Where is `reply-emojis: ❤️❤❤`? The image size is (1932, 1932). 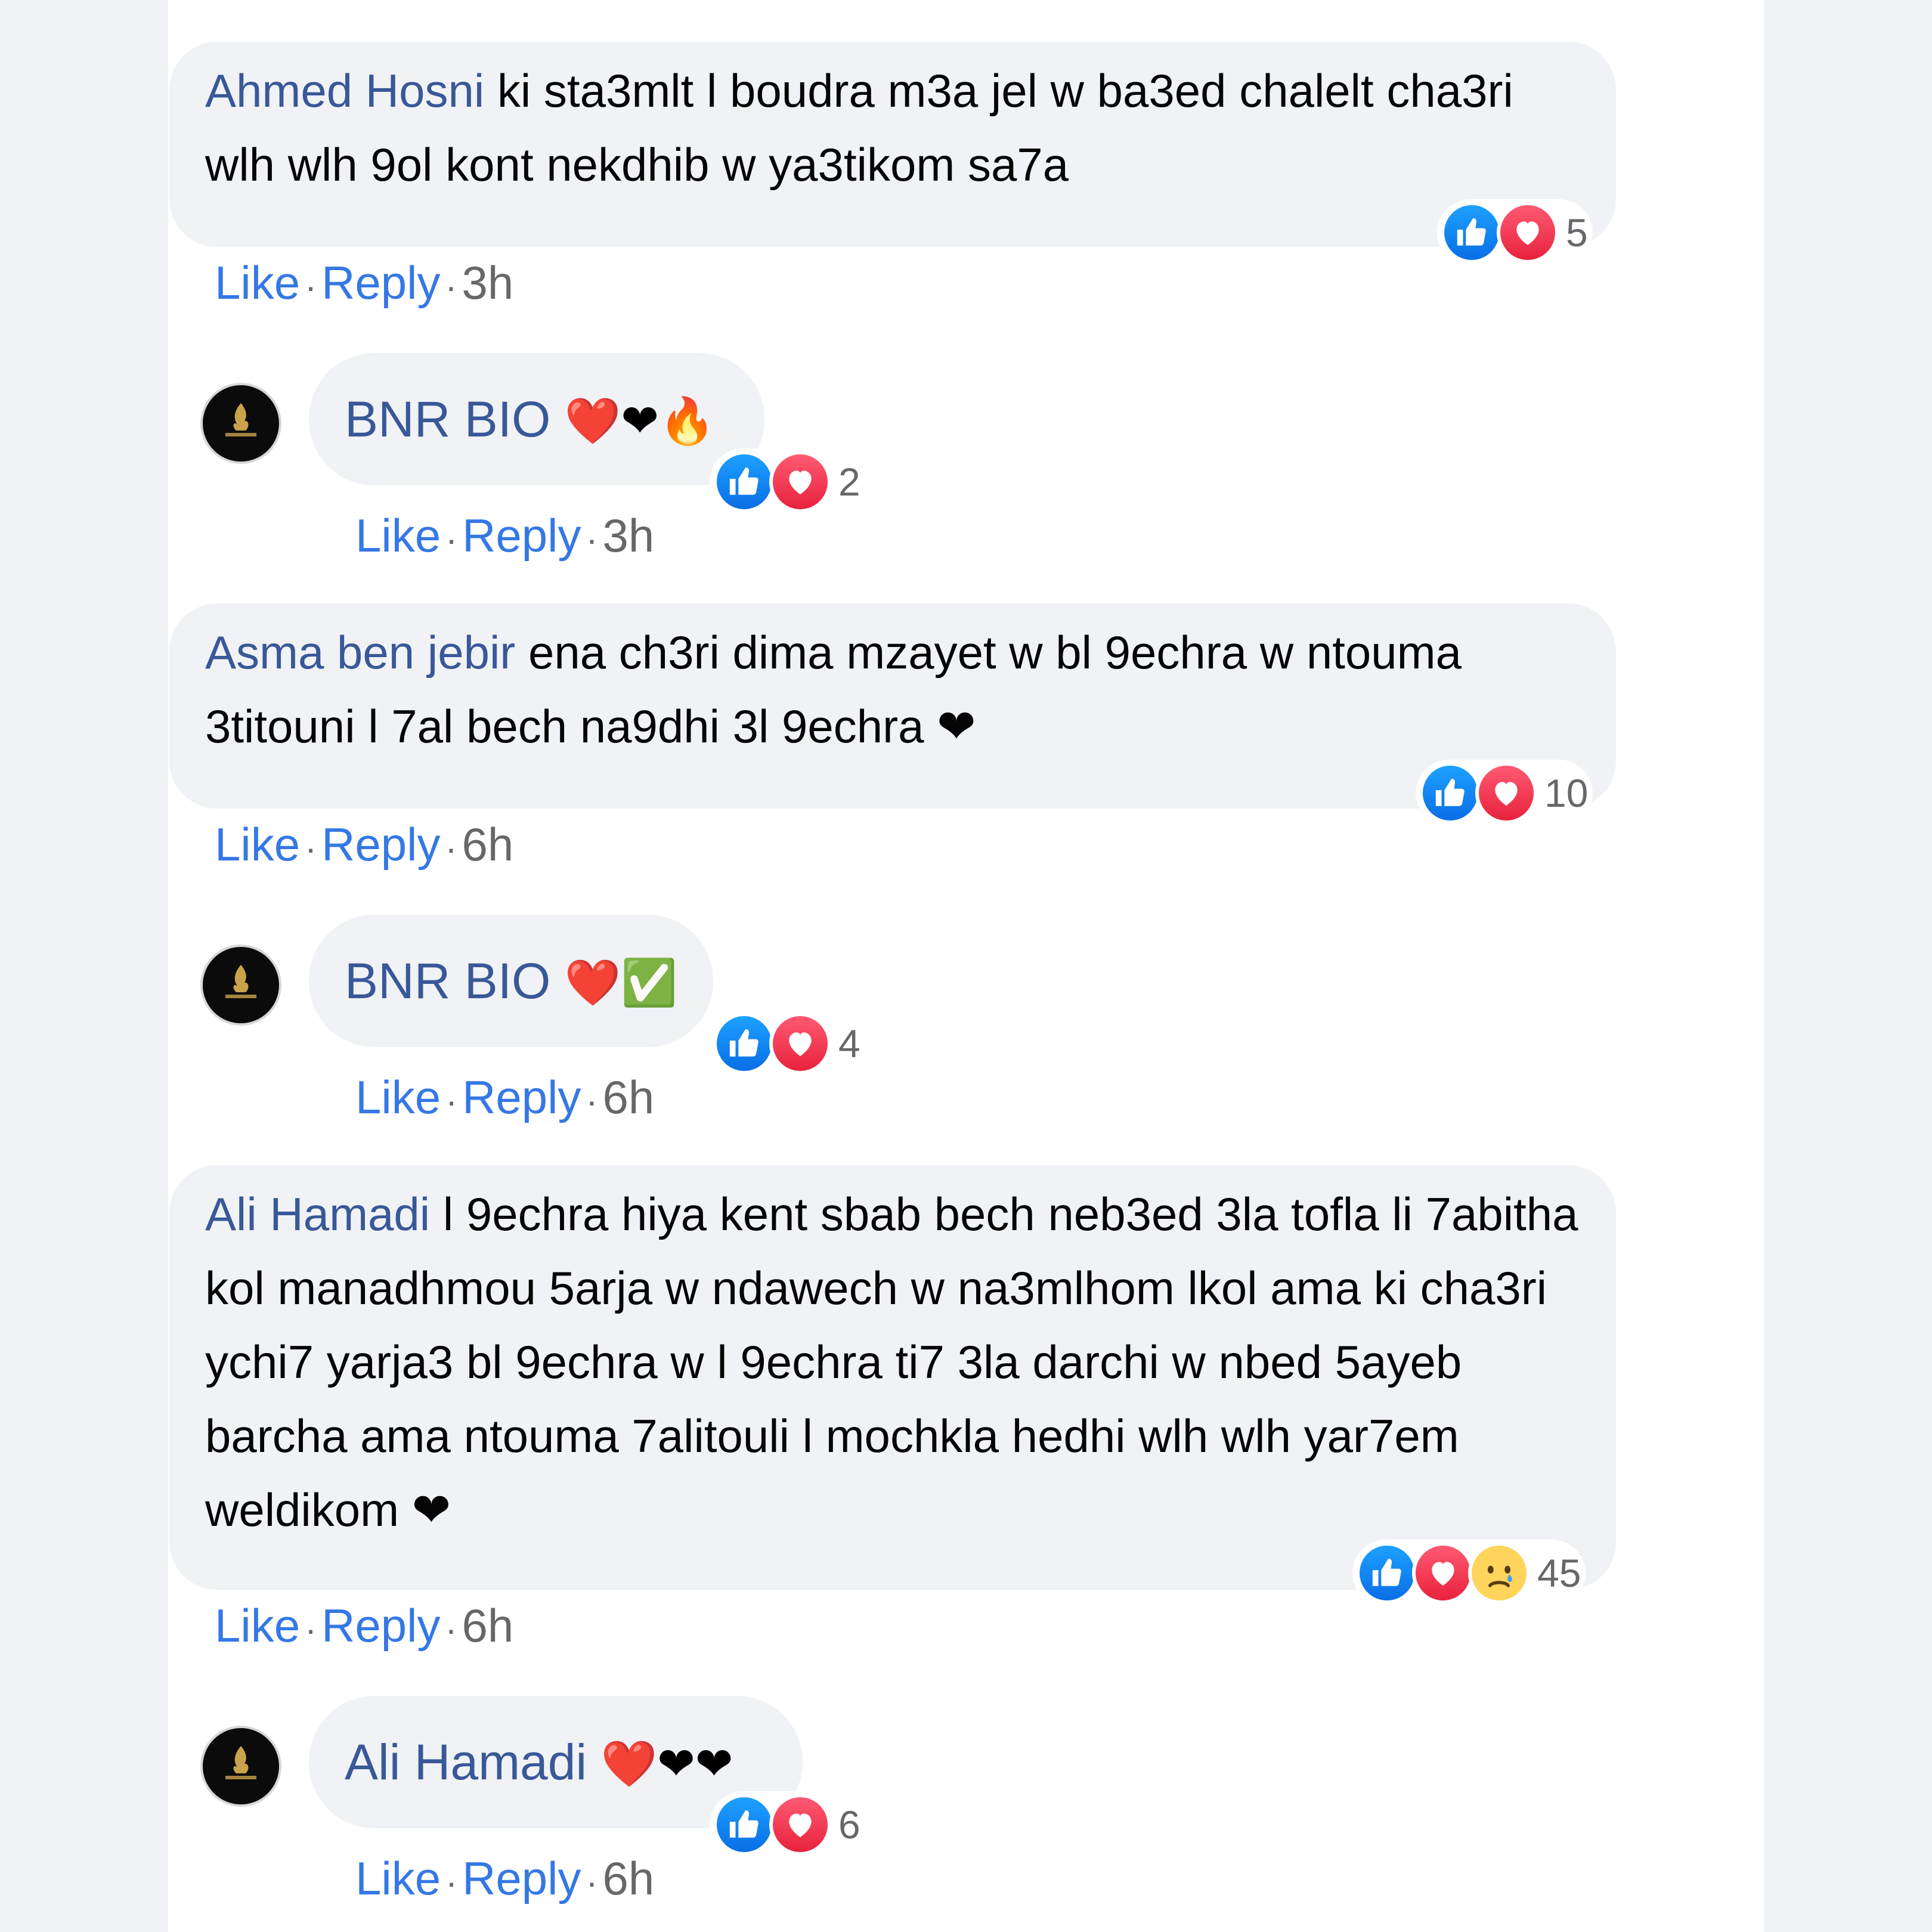 reply-emojis: ❤️❤❤ is located at coordinates (666, 1764).